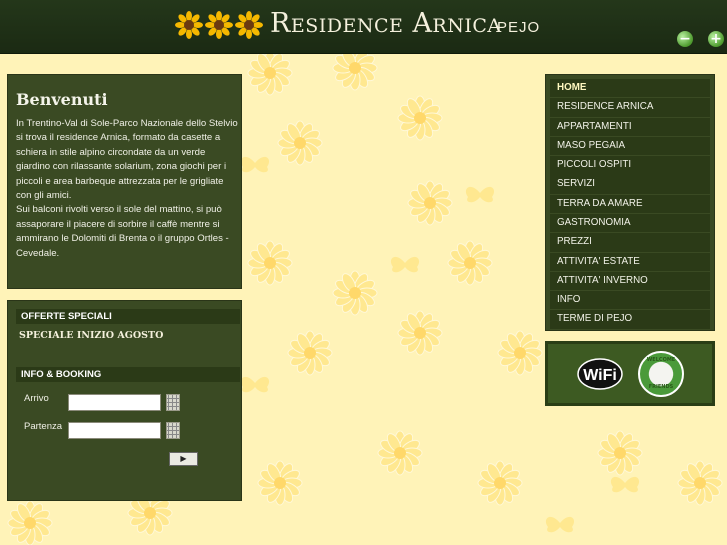  What do you see at coordinates (91, 335) in the screenshot?
I see `offer-link: SPECIALE INIZIO AGOSTO` at bounding box center [91, 335].